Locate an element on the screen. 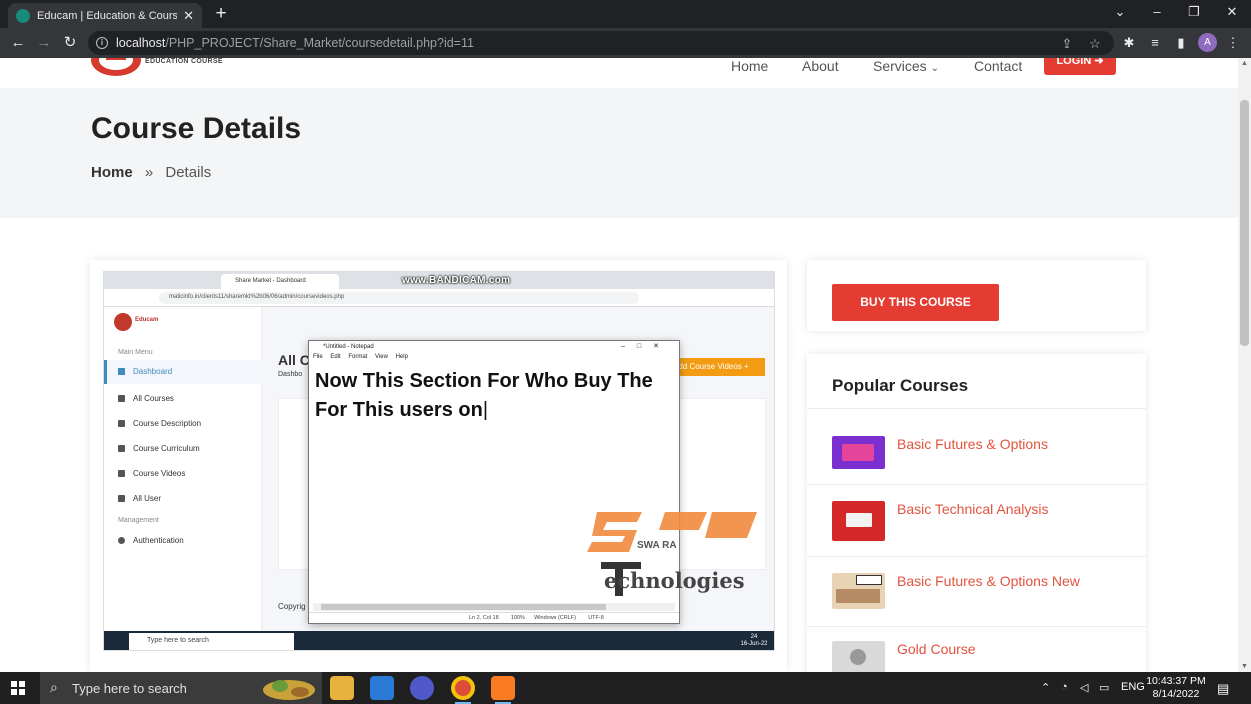 Image resolution: width=1251 pixels, height=704 pixels. book-icon is located at coordinates (121, 423).